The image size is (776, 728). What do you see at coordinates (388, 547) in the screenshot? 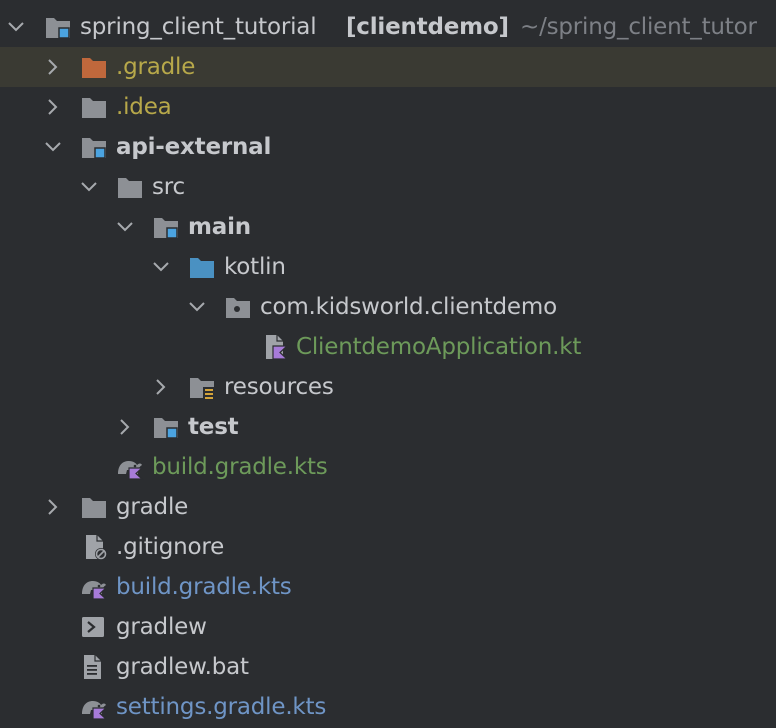
I see `tree-row-gitignore: .gitignore` at bounding box center [388, 547].